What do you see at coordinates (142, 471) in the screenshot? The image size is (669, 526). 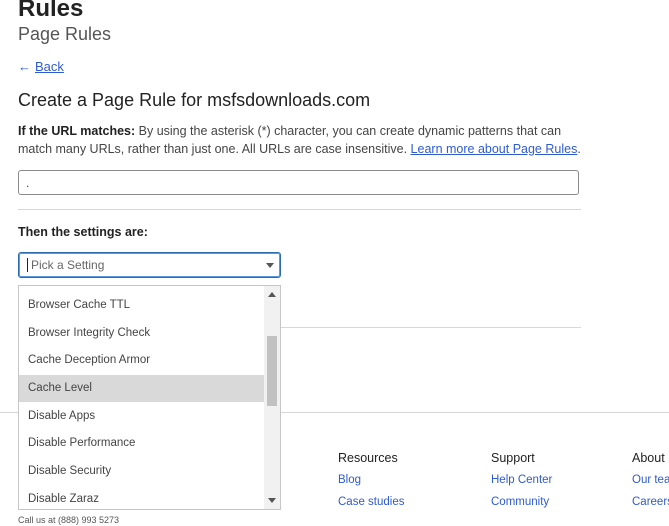 I see `dropdown-option: Disable Security` at bounding box center [142, 471].